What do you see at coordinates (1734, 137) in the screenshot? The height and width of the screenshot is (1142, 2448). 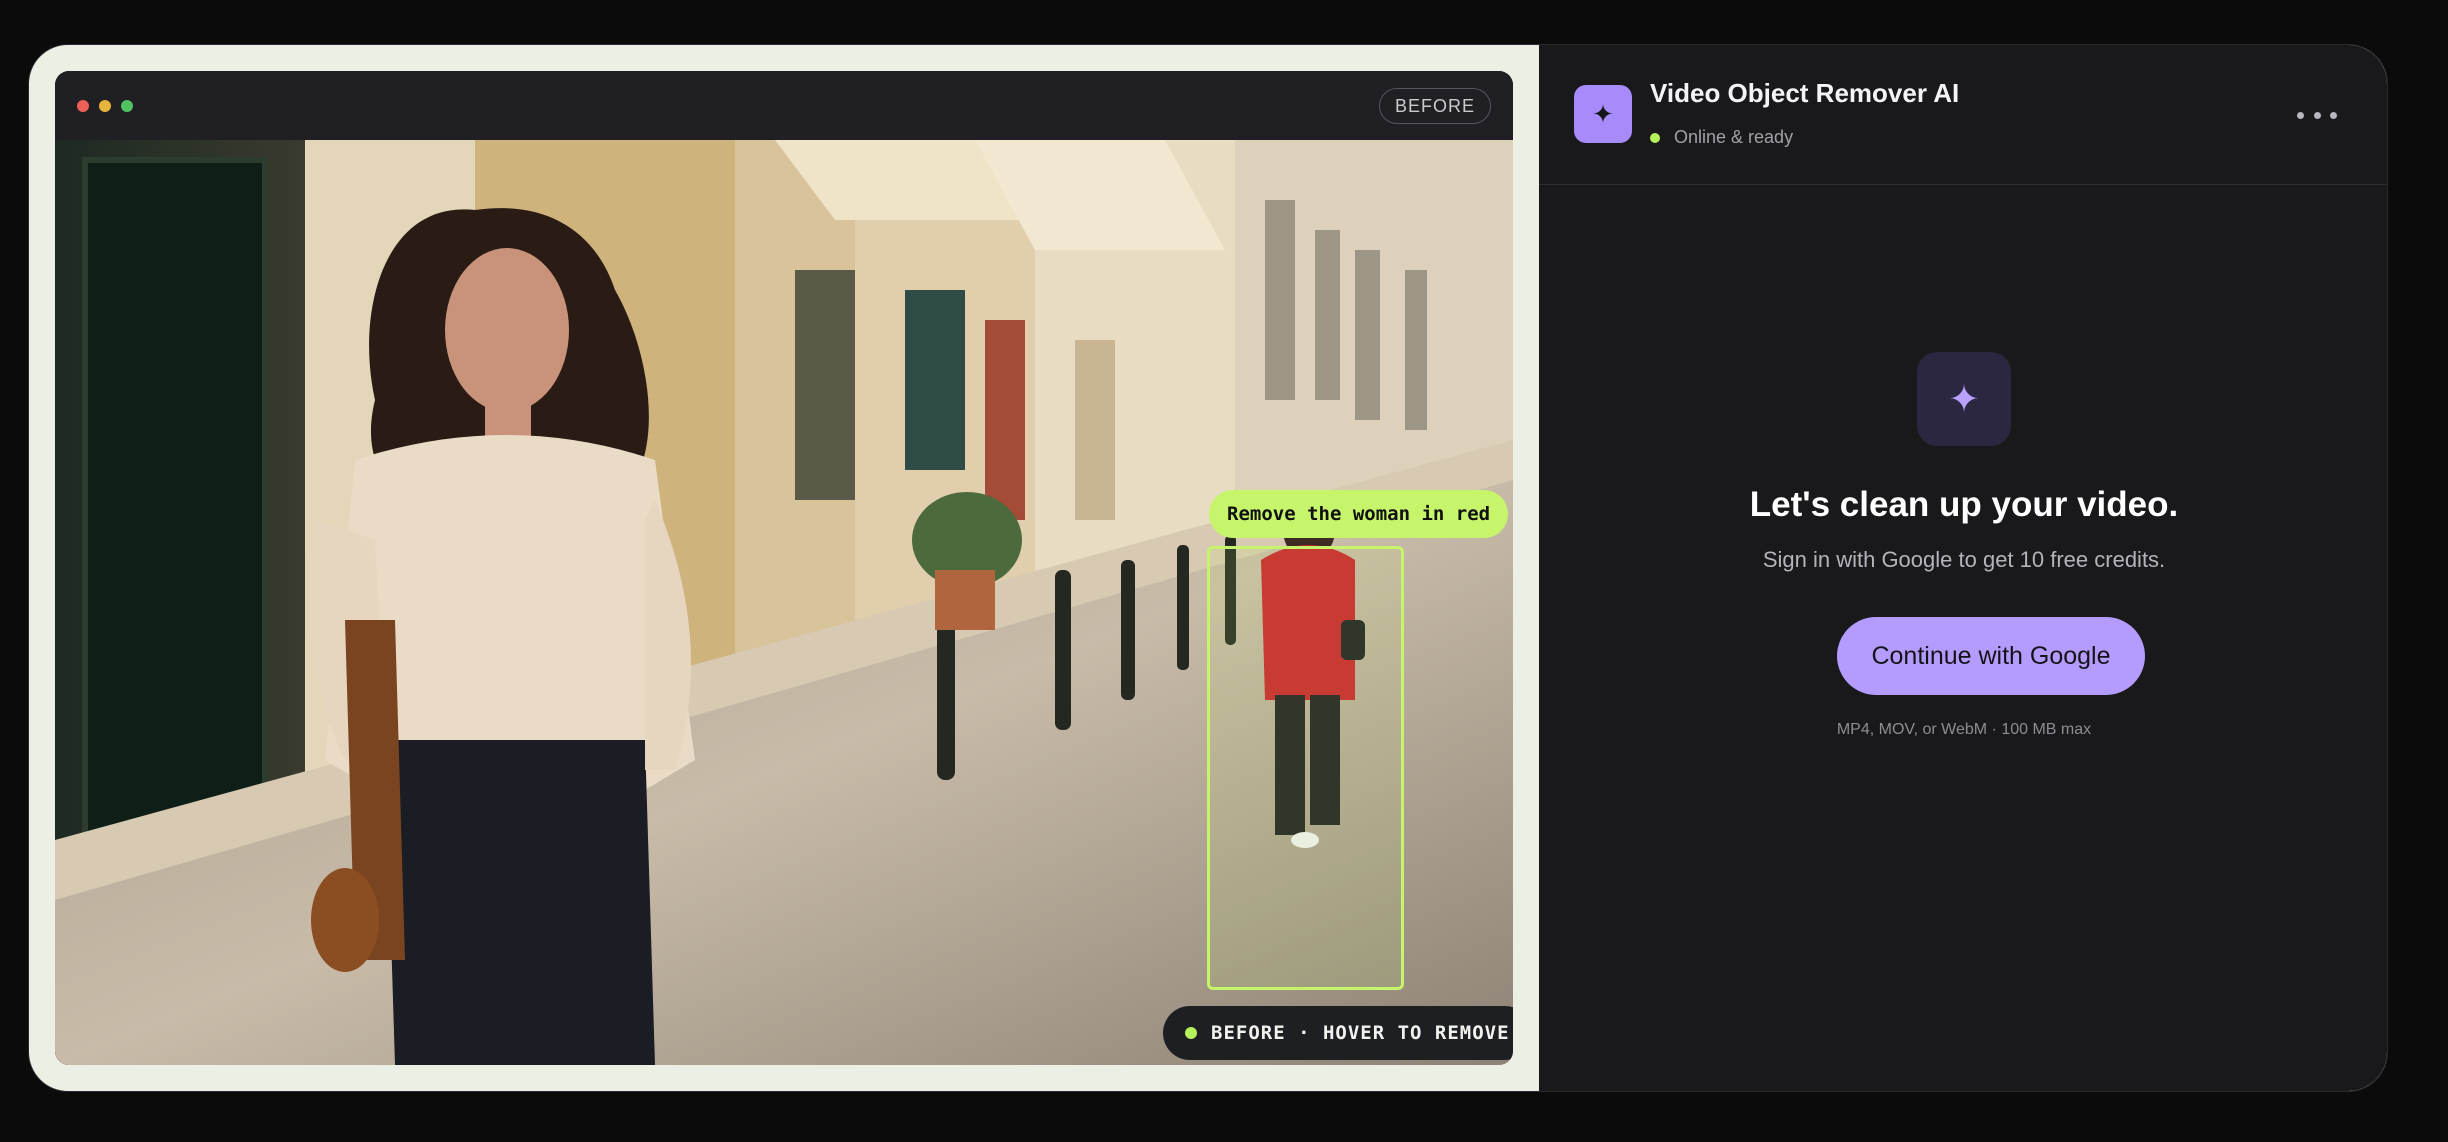 I see `status-text: Online & ready` at bounding box center [1734, 137].